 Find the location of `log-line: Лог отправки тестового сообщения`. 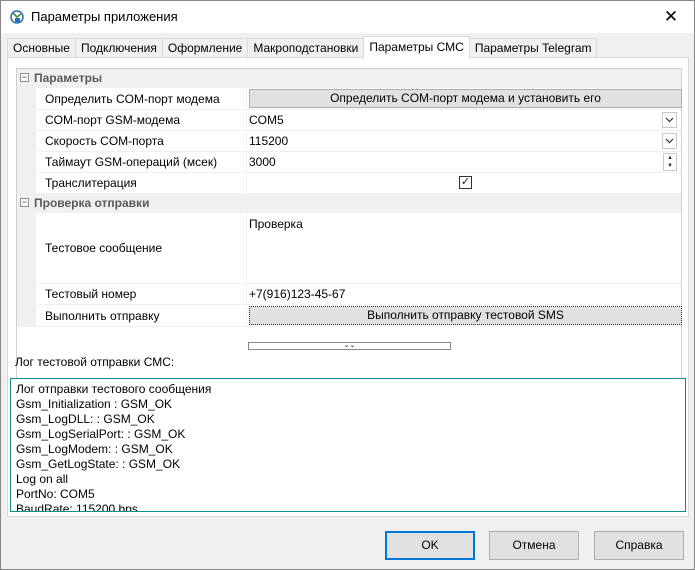

log-line: Лог отправки тестового сообщения is located at coordinates (114, 389).